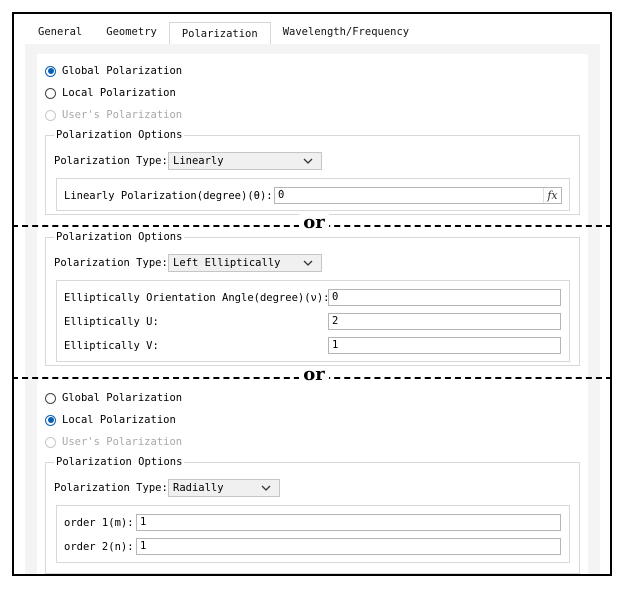 The height and width of the screenshot is (590, 628). Describe the element at coordinates (227, 263) in the screenshot. I see `select-value: Left Elliptically` at that location.